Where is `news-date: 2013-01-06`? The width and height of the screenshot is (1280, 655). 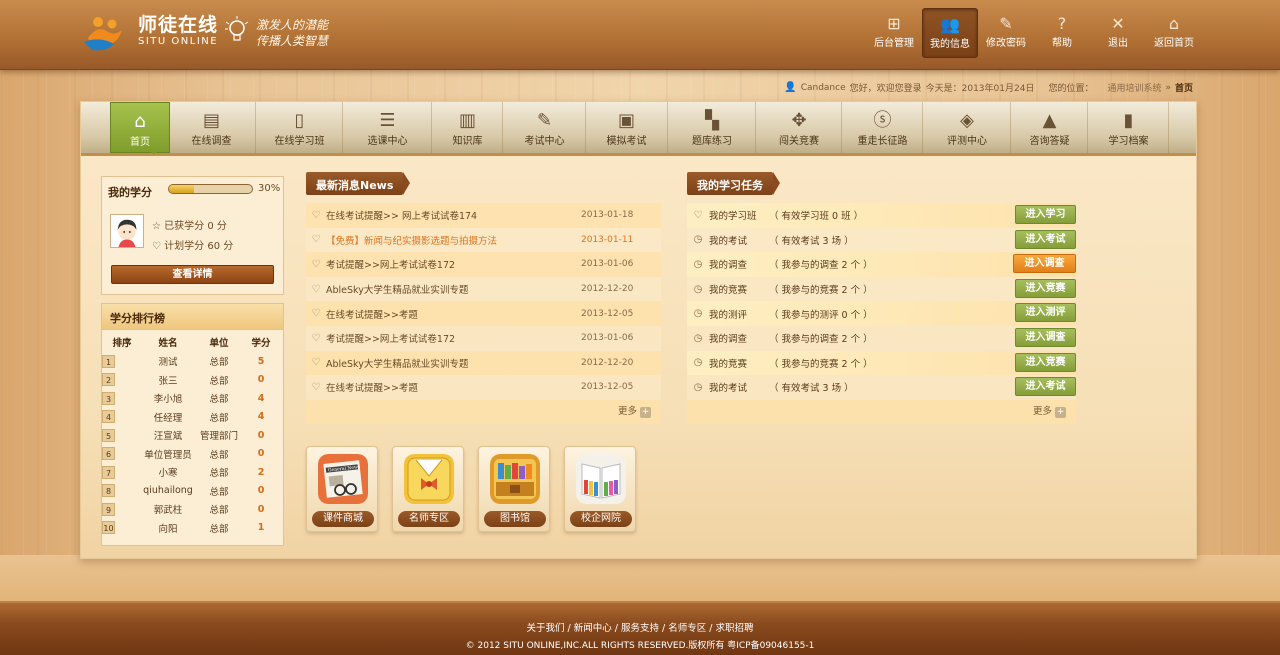
news-date: 2013-01-06 is located at coordinates (607, 264).